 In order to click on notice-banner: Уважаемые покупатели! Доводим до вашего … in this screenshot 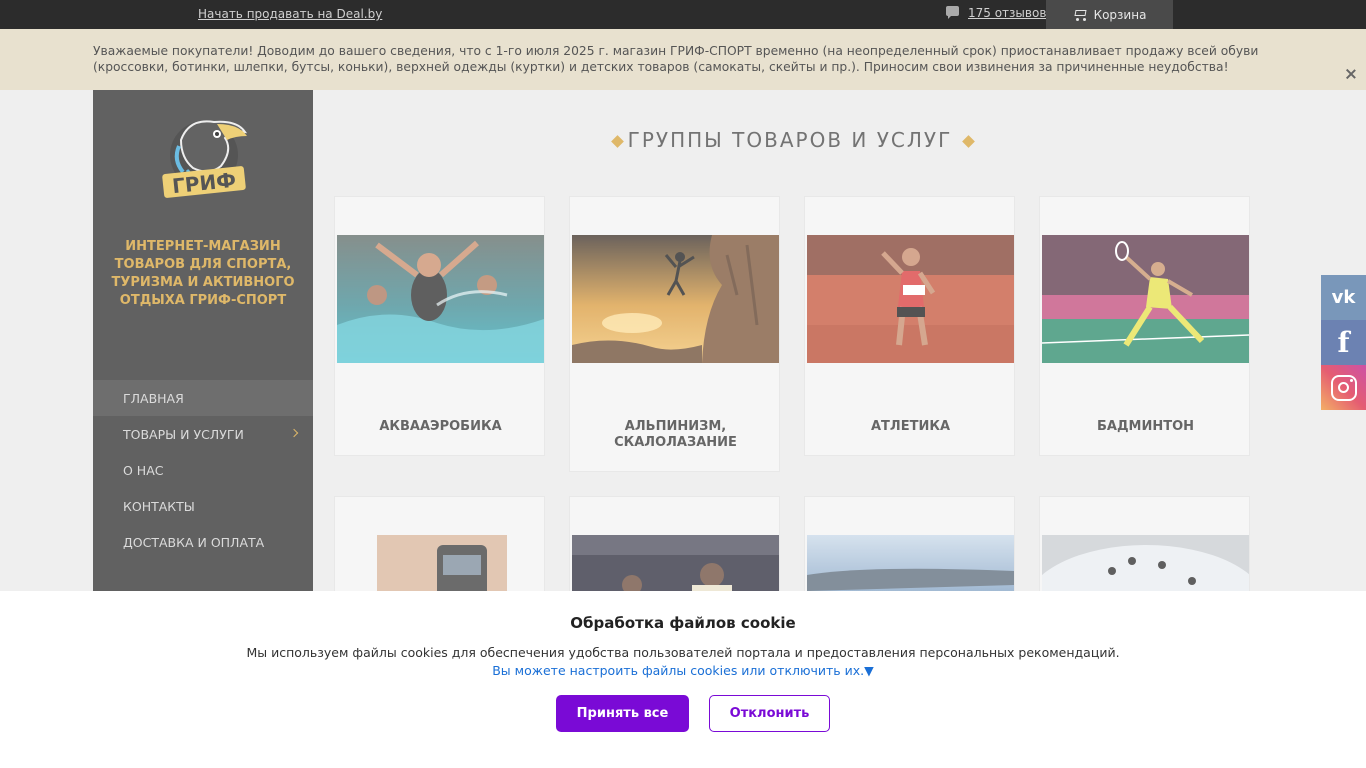, I will do `click(683, 59)`.